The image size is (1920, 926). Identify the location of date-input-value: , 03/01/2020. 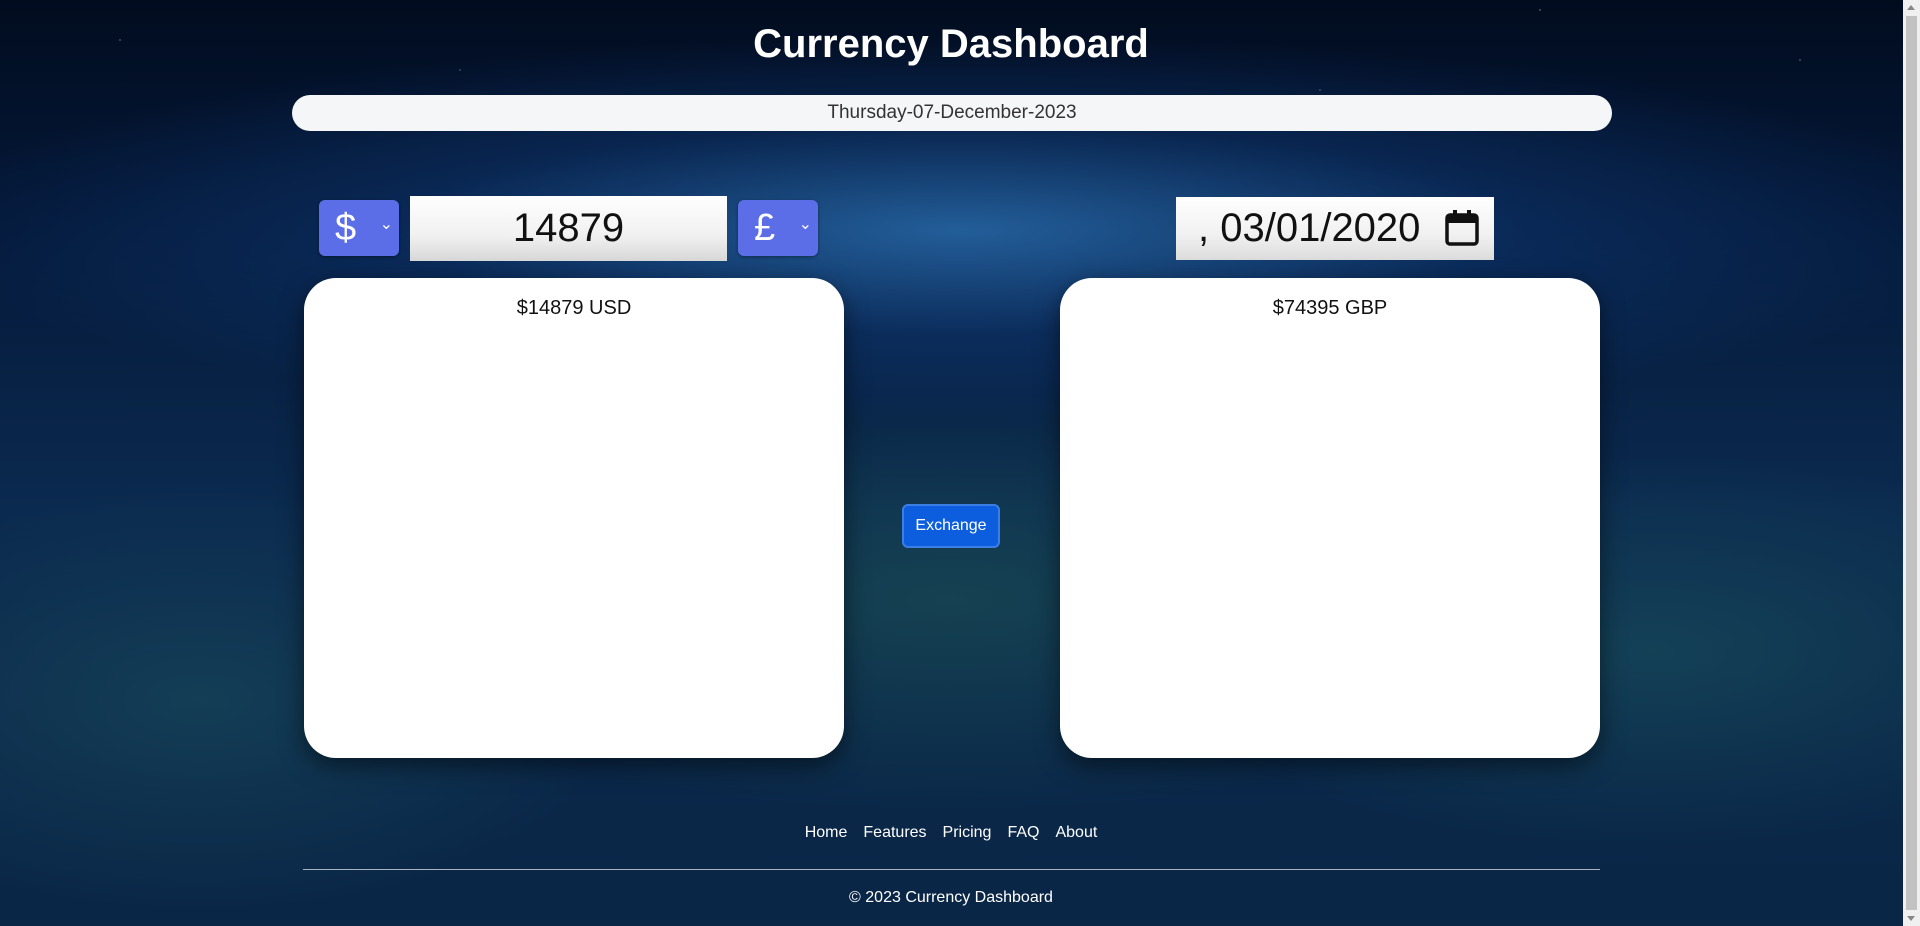
(1309, 228).